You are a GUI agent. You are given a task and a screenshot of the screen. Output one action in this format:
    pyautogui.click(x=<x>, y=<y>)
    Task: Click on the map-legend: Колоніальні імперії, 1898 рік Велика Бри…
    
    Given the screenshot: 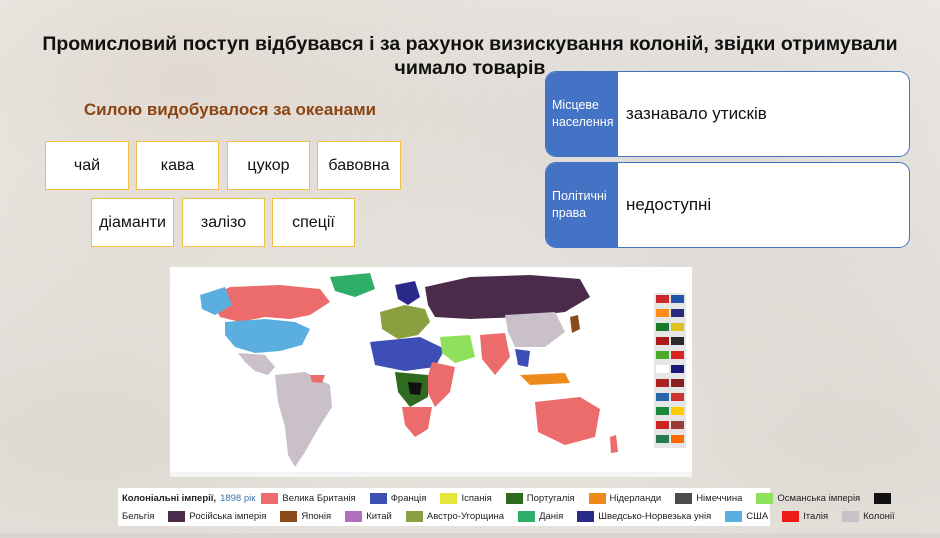 What is the action you would take?
    pyautogui.click(x=506, y=507)
    